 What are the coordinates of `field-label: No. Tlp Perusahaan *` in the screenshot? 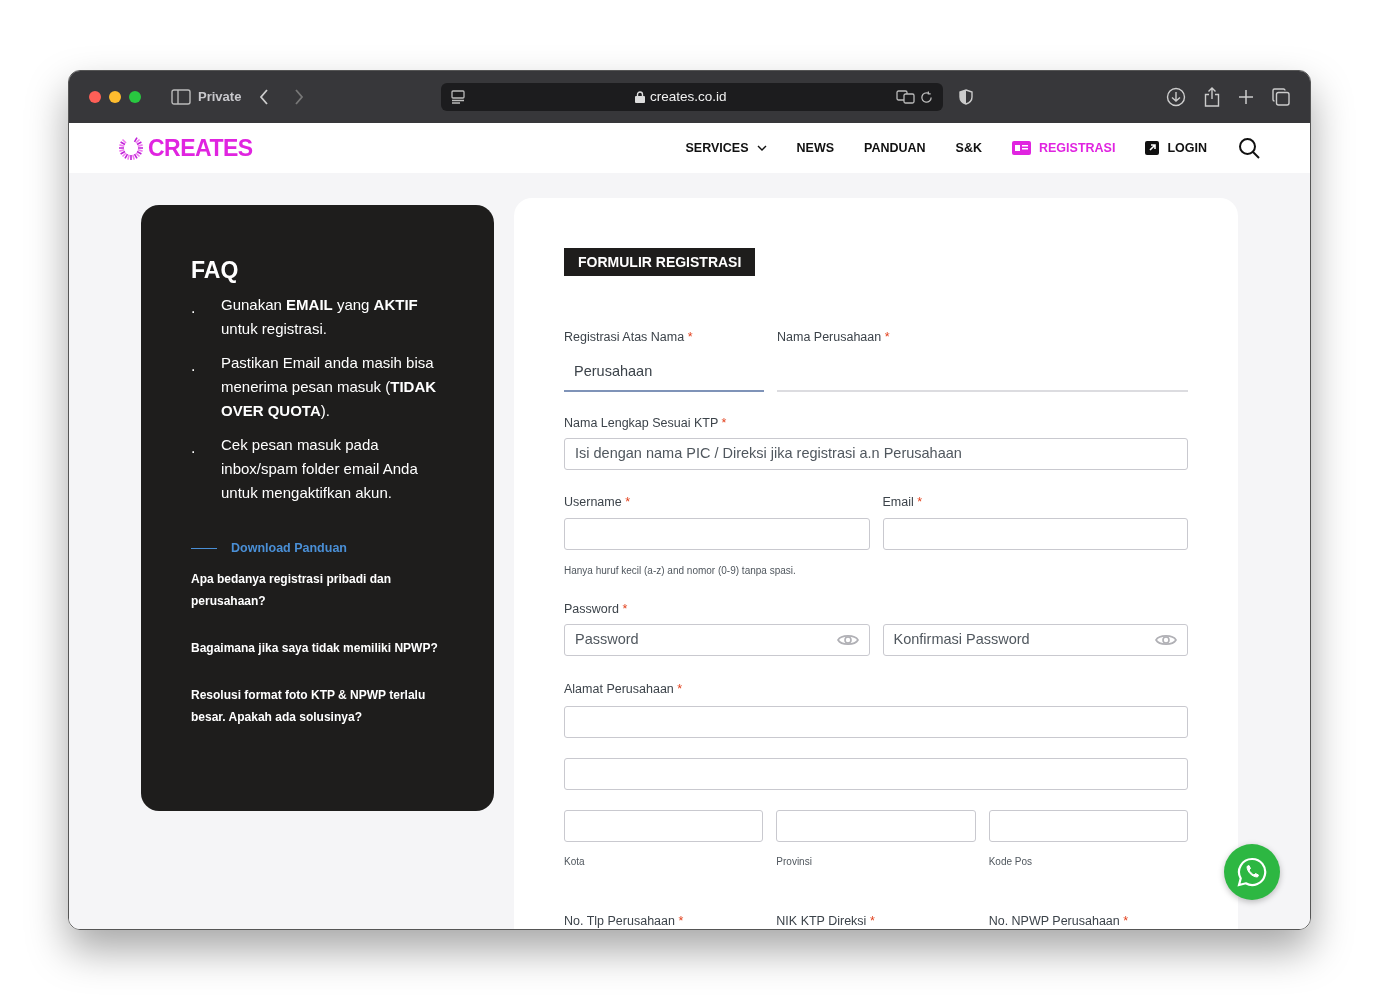 It's located at (624, 920).